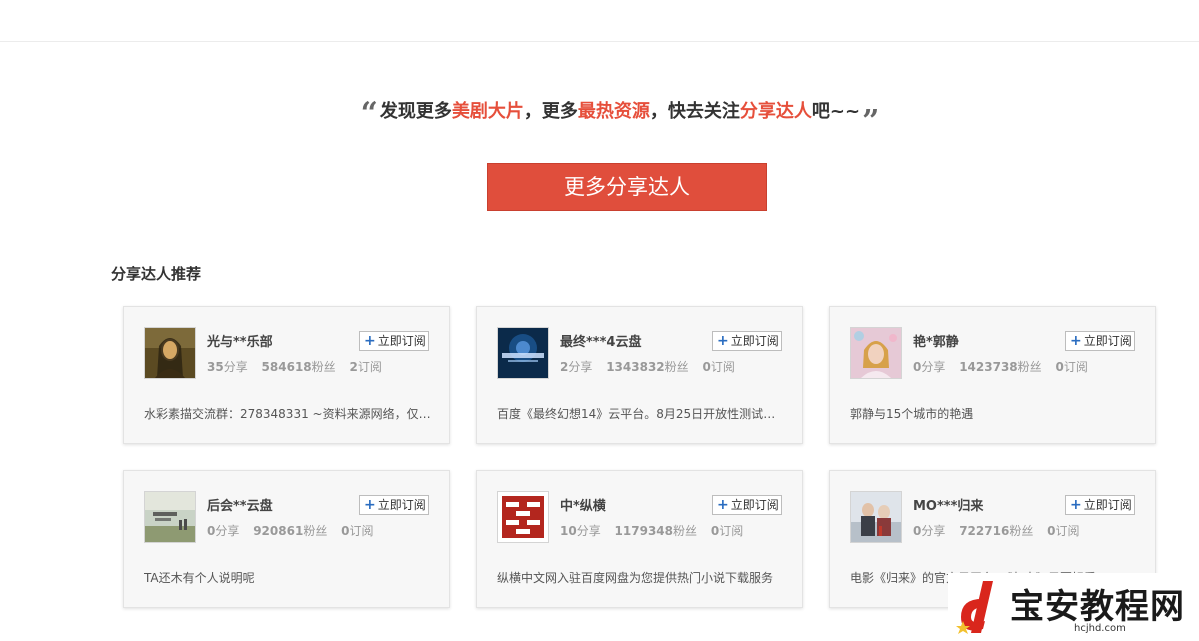 Image resolution: width=1199 pixels, height=641 pixels. I want to click on sharer-description: 百度《最终幻想14》云平台。8月25日开放性测试开启, so click(640, 414).